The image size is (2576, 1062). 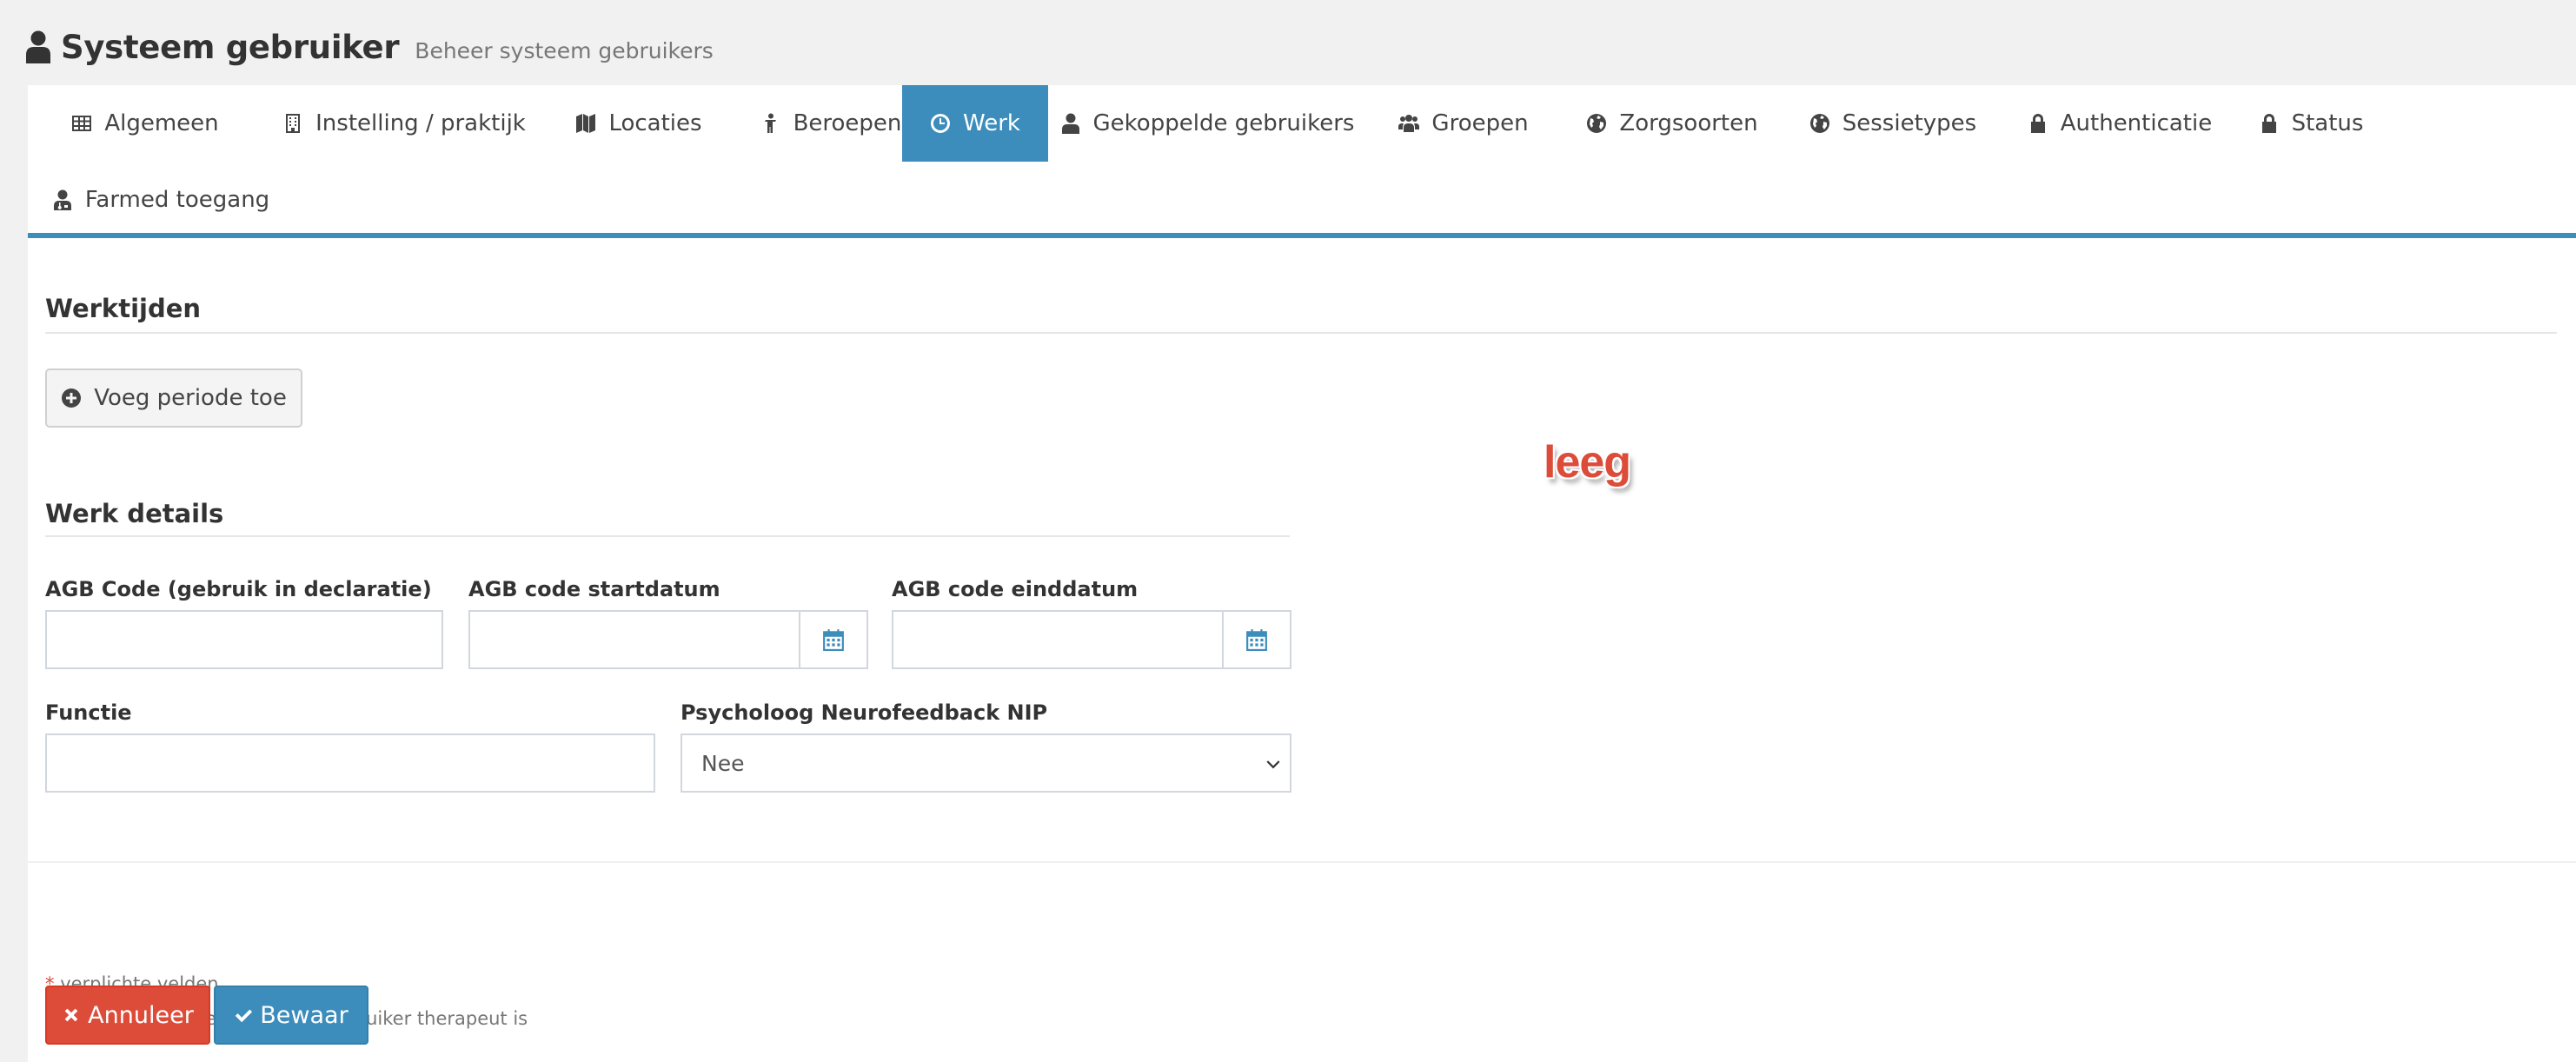 What do you see at coordinates (1223, 123) in the screenshot?
I see `tab-label: Gekoppelde gebruikers` at bounding box center [1223, 123].